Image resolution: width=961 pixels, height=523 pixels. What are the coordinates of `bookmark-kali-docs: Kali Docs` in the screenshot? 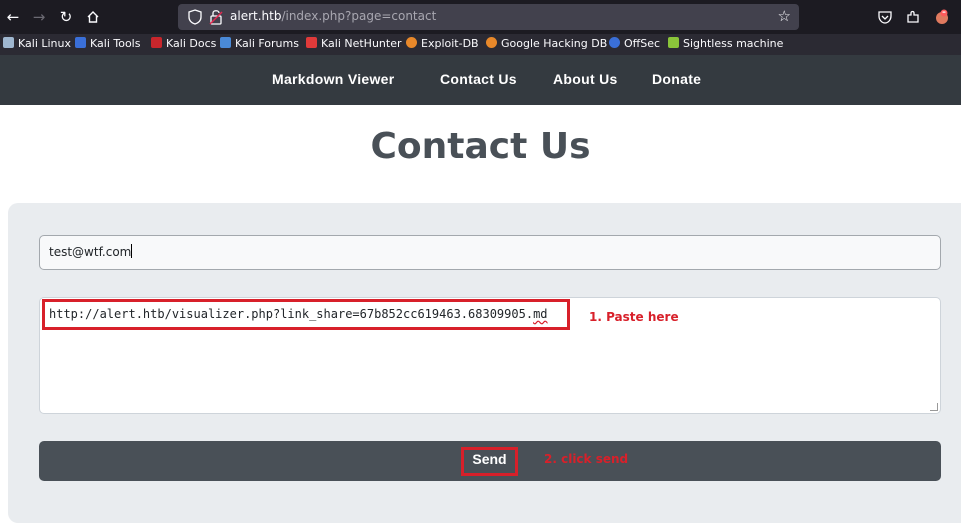 It's located at (183, 43).